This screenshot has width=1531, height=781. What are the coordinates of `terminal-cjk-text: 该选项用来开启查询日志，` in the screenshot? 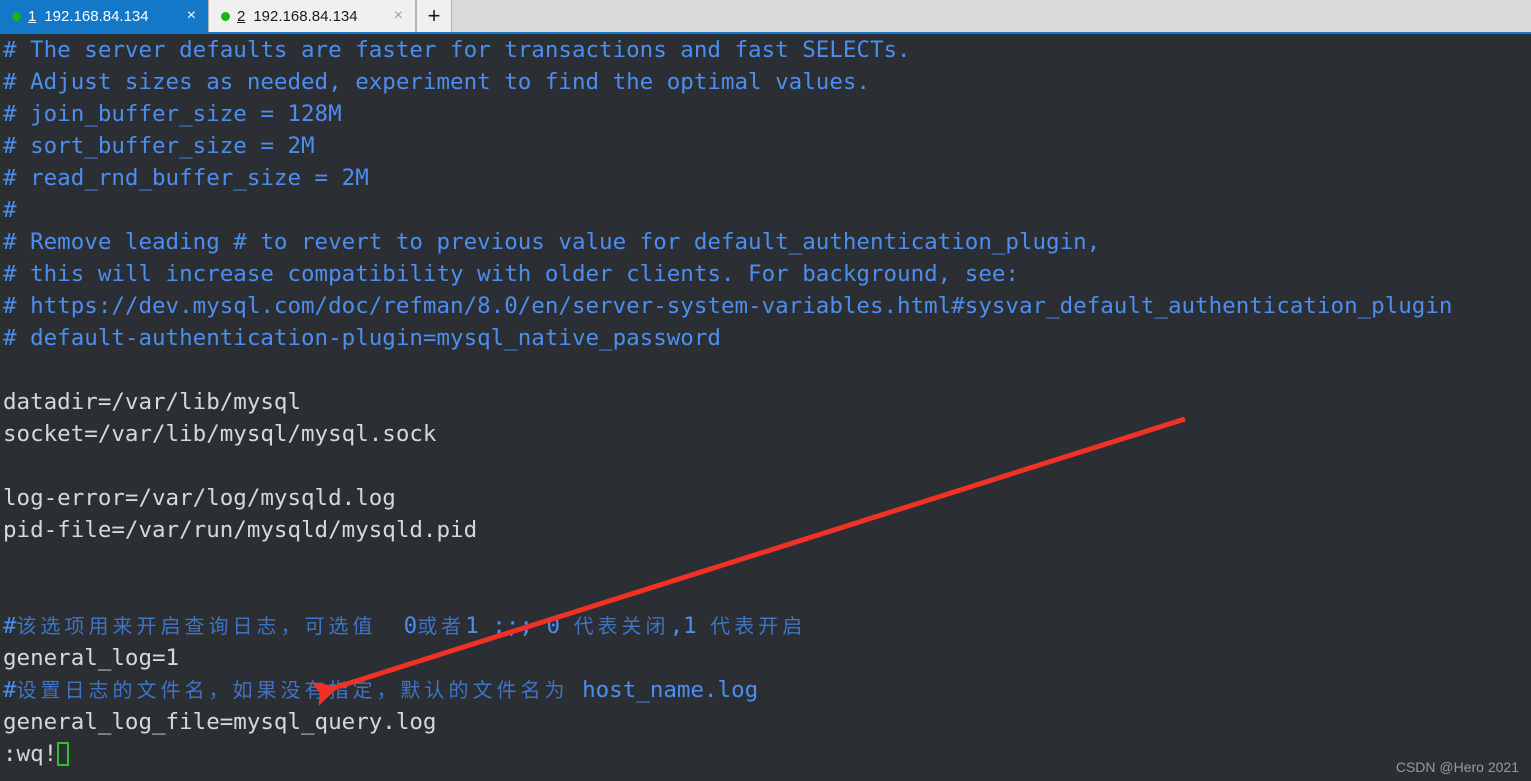 It's located at (160, 626).